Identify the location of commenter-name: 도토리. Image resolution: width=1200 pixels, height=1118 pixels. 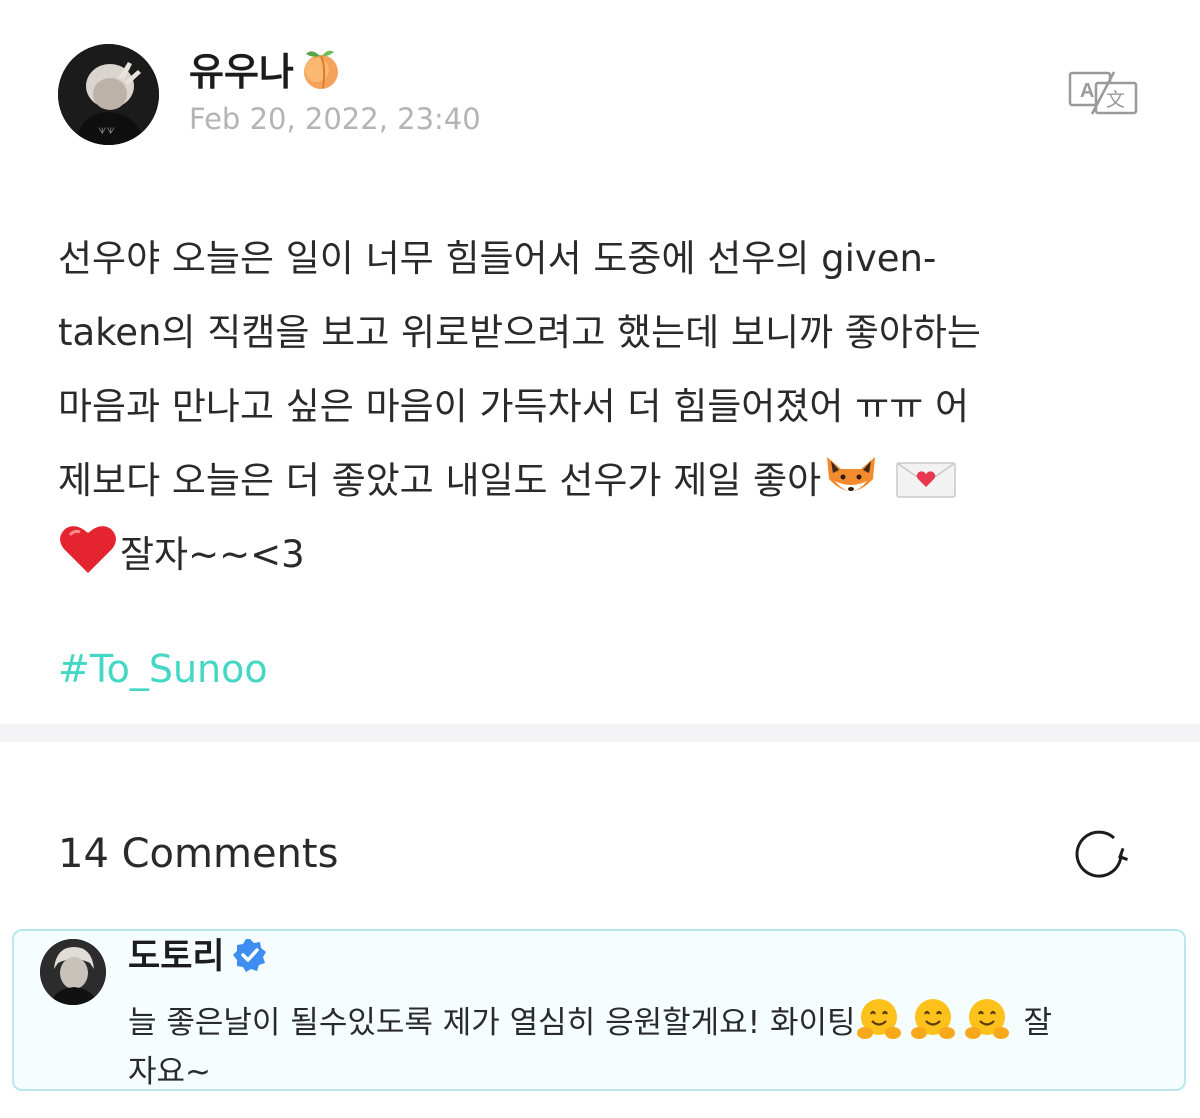
(197, 959).